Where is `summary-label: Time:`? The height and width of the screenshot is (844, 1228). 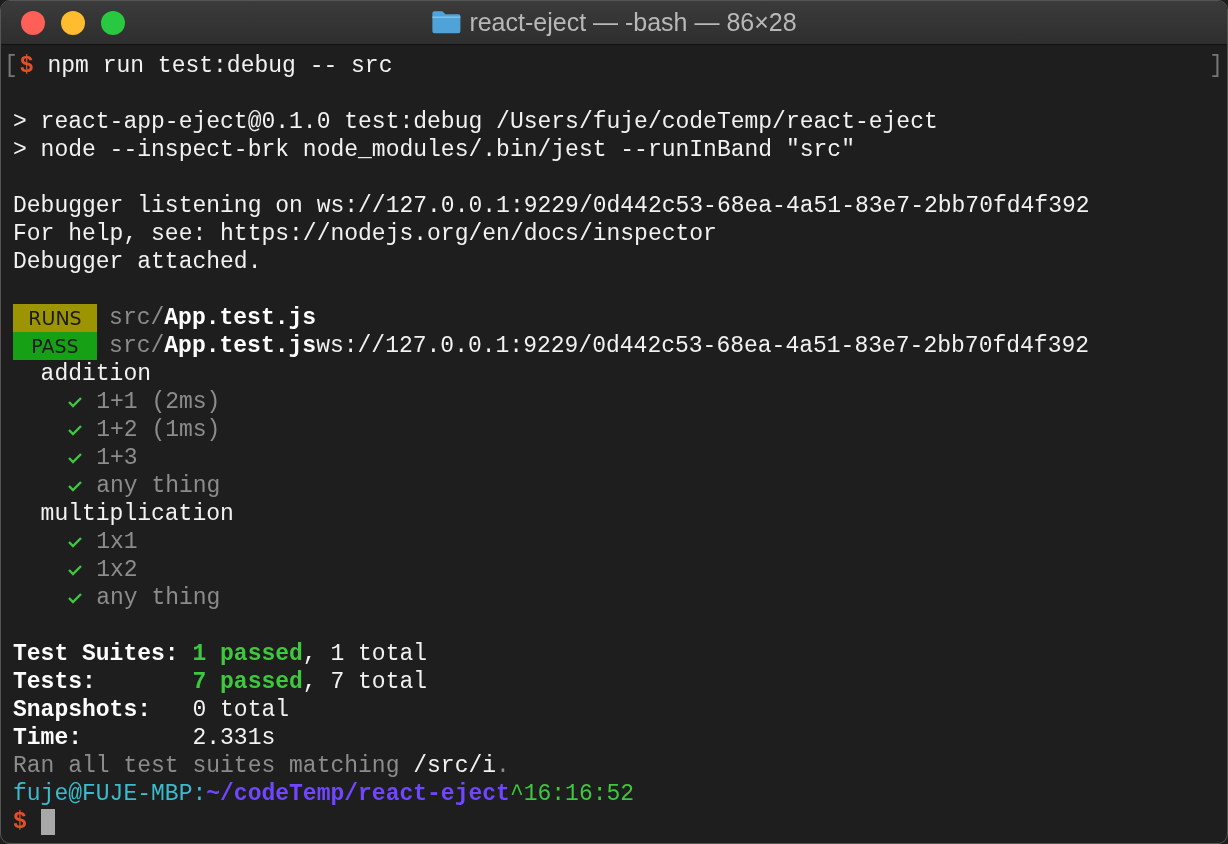
summary-label: Time: is located at coordinates (48, 738).